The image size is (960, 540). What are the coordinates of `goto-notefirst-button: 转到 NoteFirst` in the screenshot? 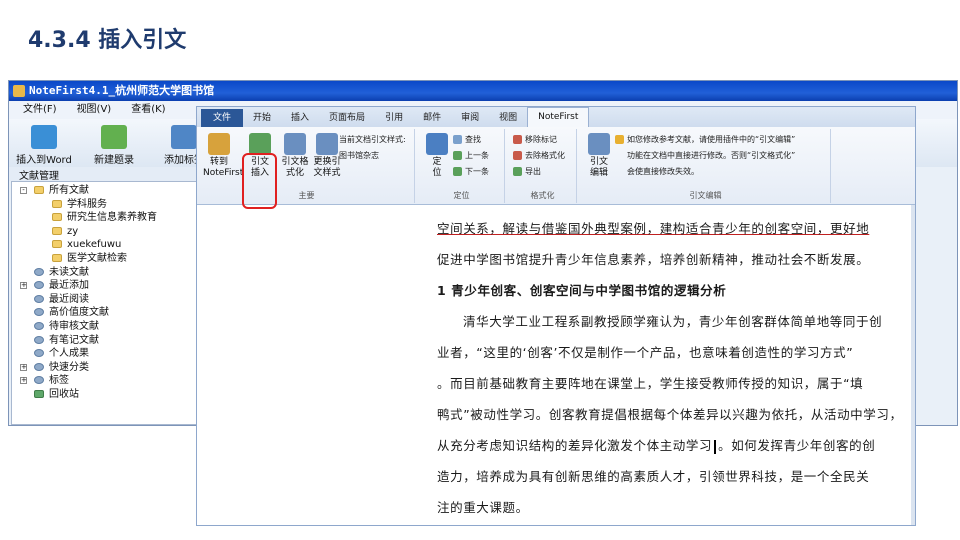 It's located at (223, 156).